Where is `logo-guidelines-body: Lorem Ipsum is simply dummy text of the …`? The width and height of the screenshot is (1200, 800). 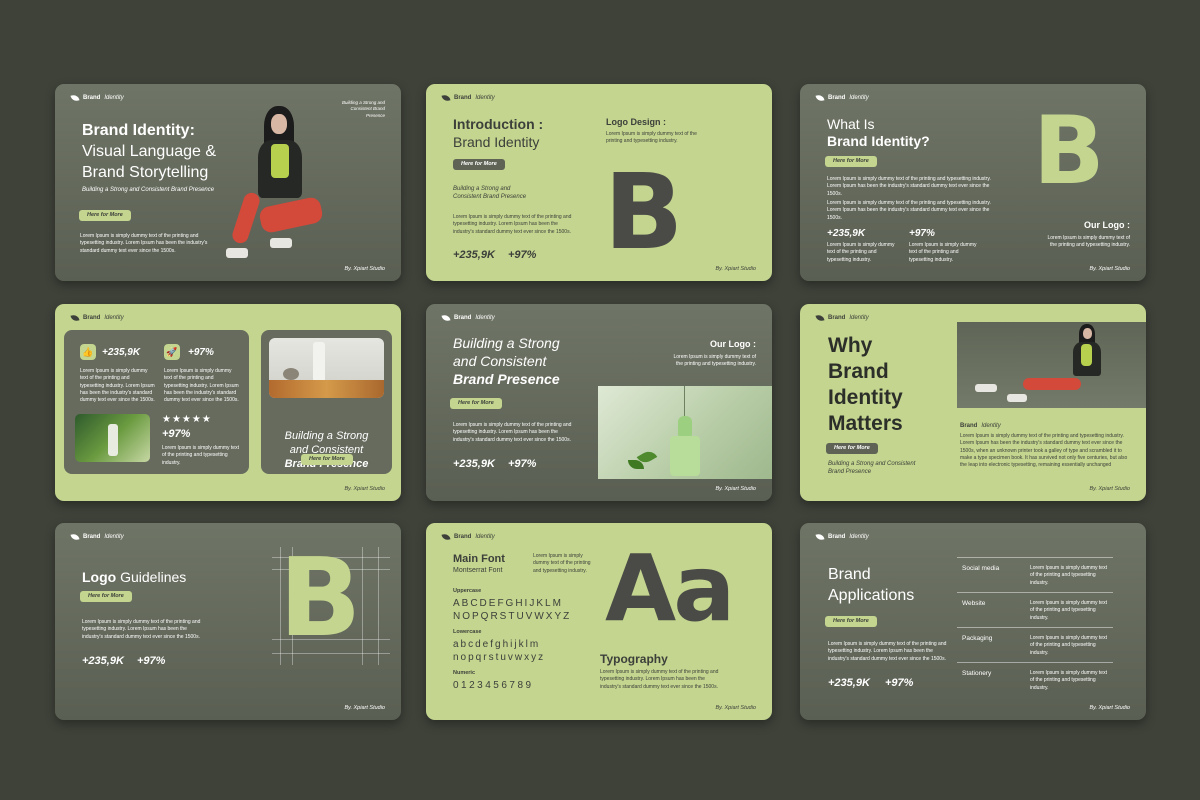
logo-guidelines-body: Lorem Ipsum is simply dummy text of the … is located at coordinates (141, 629).